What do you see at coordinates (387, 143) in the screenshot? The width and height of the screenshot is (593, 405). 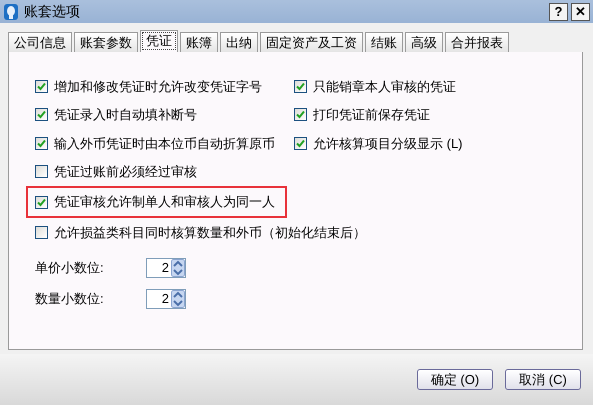 I see `checkbox-label: 允许核算项目分级显示 (L)` at bounding box center [387, 143].